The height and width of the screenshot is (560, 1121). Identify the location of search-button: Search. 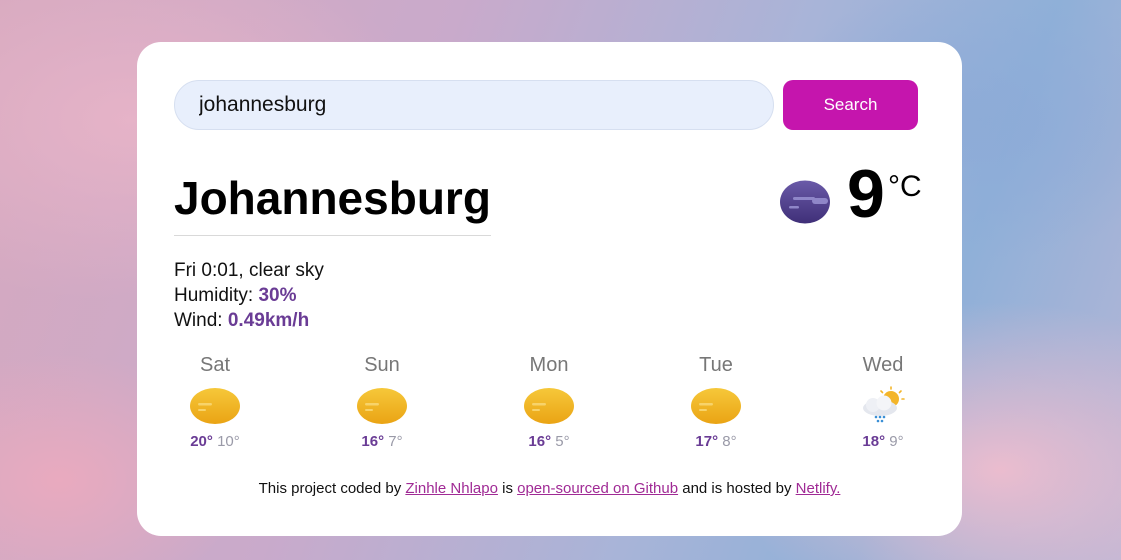
(850, 105).